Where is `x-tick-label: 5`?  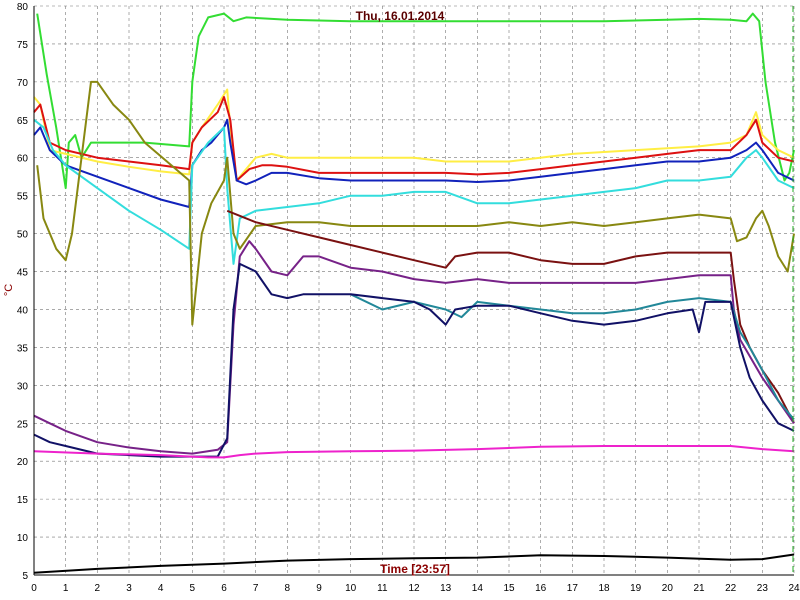
x-tick-label: 5 is located at coordinates (193, 588).